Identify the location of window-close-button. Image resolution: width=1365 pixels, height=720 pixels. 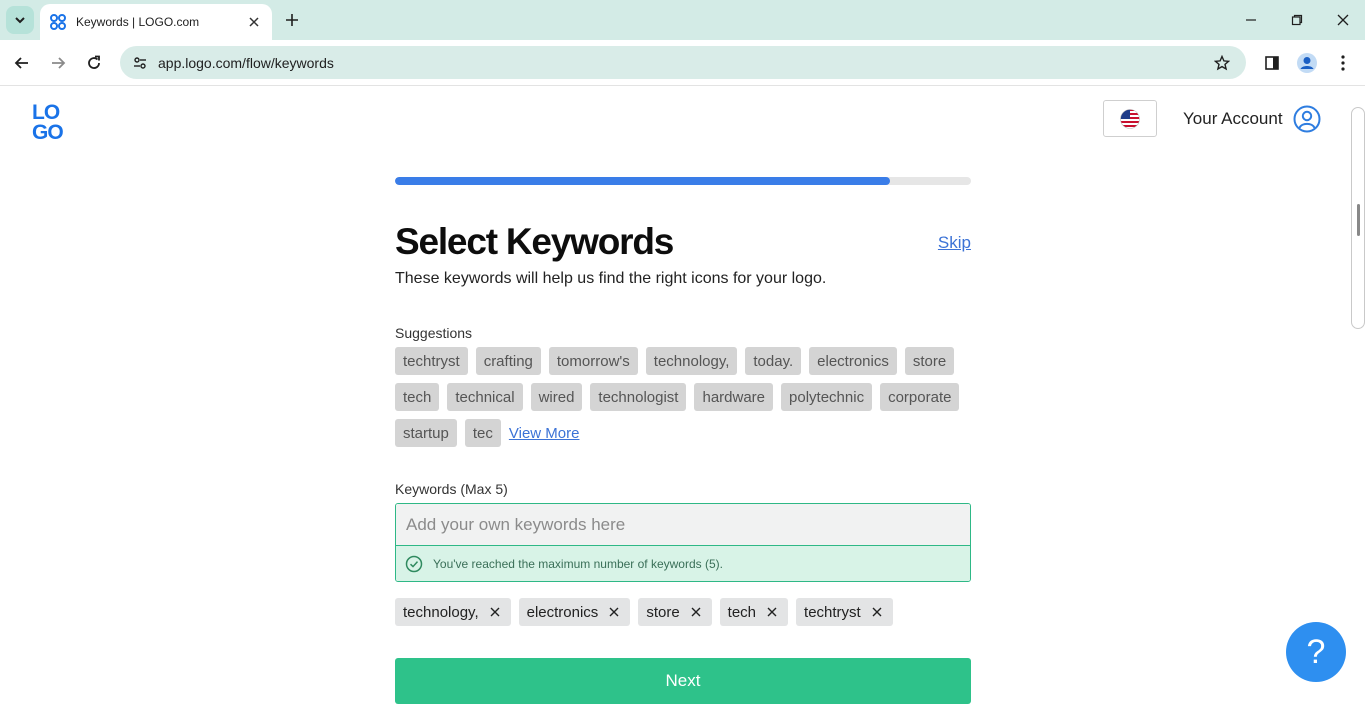
(1343, 20).